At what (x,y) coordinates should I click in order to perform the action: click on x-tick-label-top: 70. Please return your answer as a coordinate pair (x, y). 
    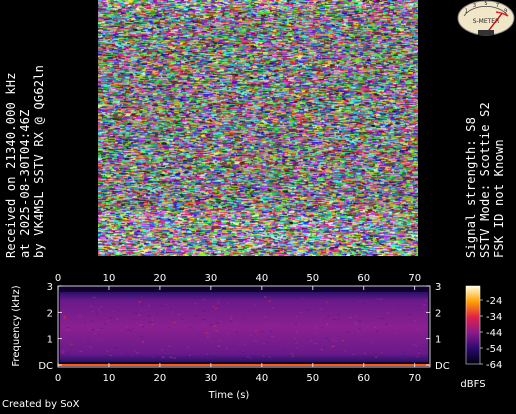
    Looking at the image, I should click on (414, 278).